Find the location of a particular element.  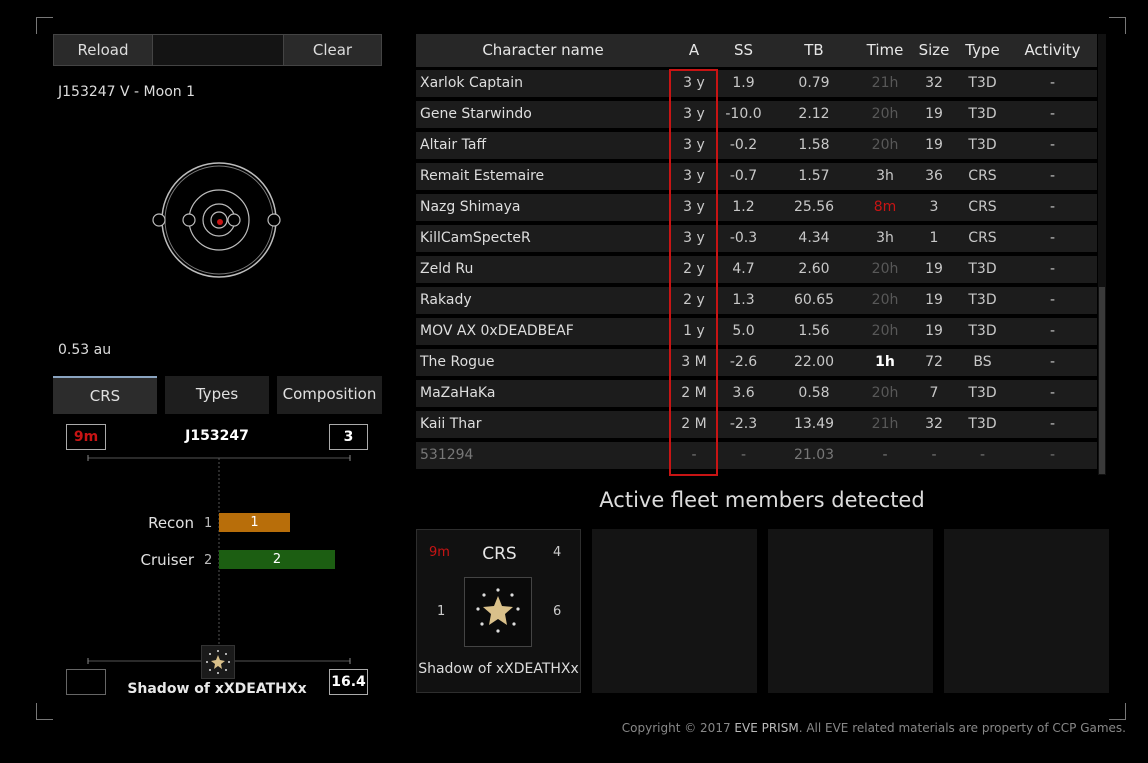

cruiser-label: Cruiser is located at coordinates (167, 560).